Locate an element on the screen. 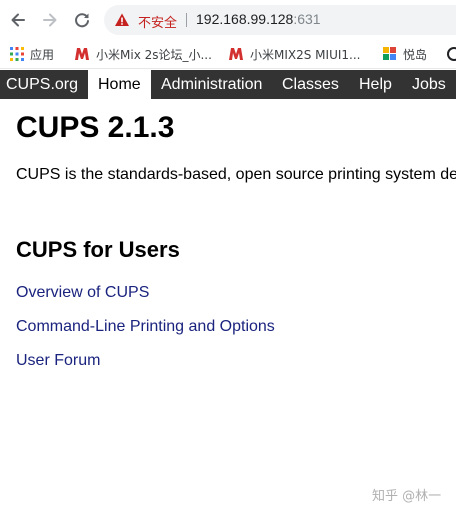  bookmark-overflow is located at coordinates (450, 54).